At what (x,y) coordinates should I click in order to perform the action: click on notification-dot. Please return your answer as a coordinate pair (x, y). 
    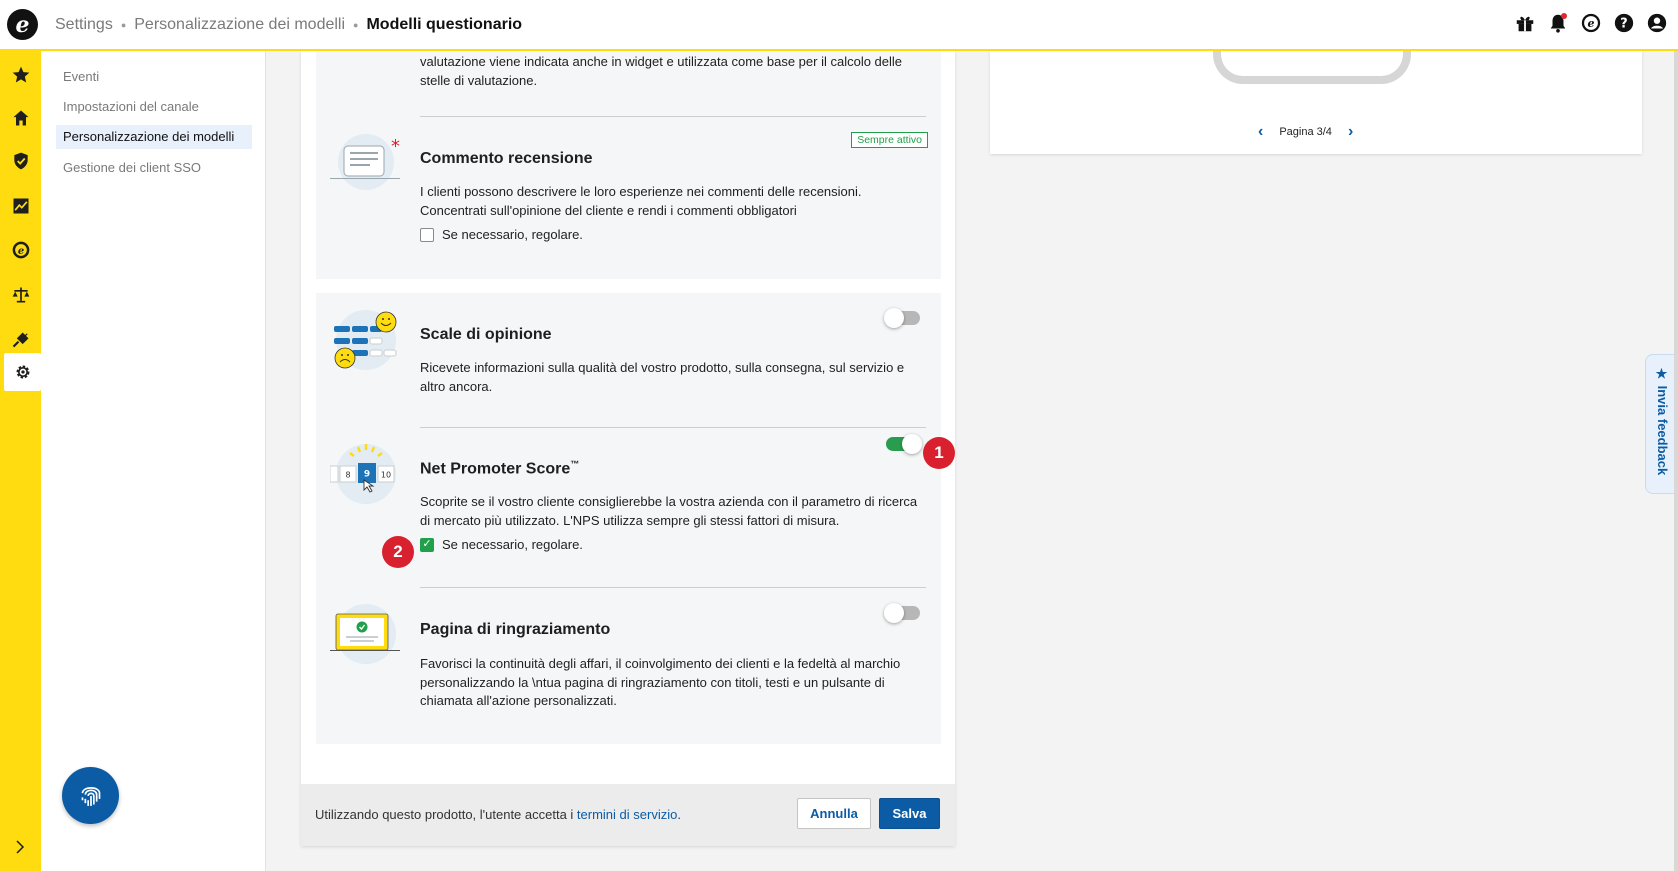
    Looking at the image, I should click on (1564, 16).